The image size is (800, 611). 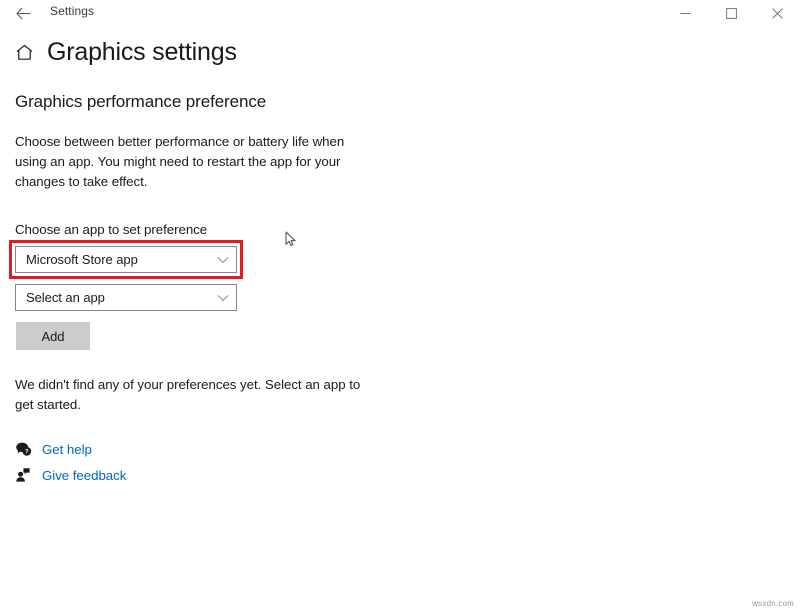 I want to click on home-glyph-icon, so click(x=24, y=52).